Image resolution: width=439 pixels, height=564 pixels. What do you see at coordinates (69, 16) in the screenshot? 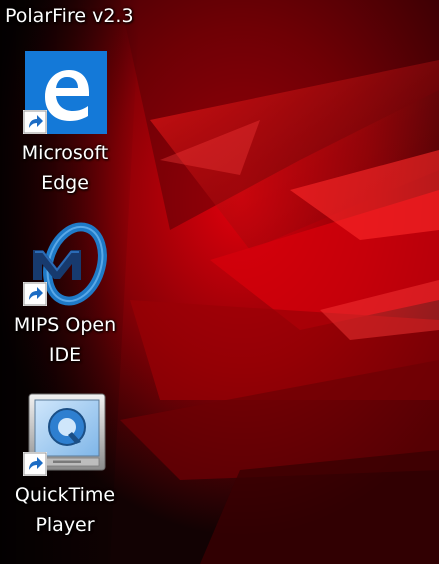
I see `desktop-item-label: PolarFire v2.3` at bounding box center [69, 16].